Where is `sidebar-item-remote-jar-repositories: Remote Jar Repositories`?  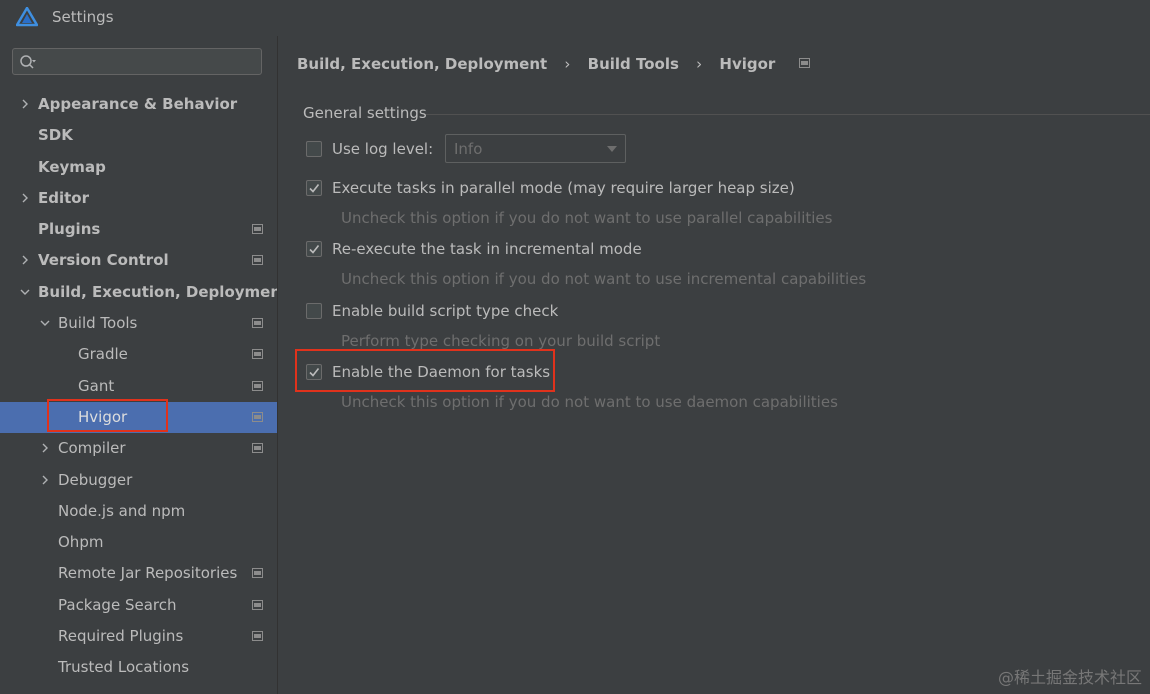
sidebar-item-remote-jar-repositories: Remote Jar Repositories is located at coordinates (138, 573).